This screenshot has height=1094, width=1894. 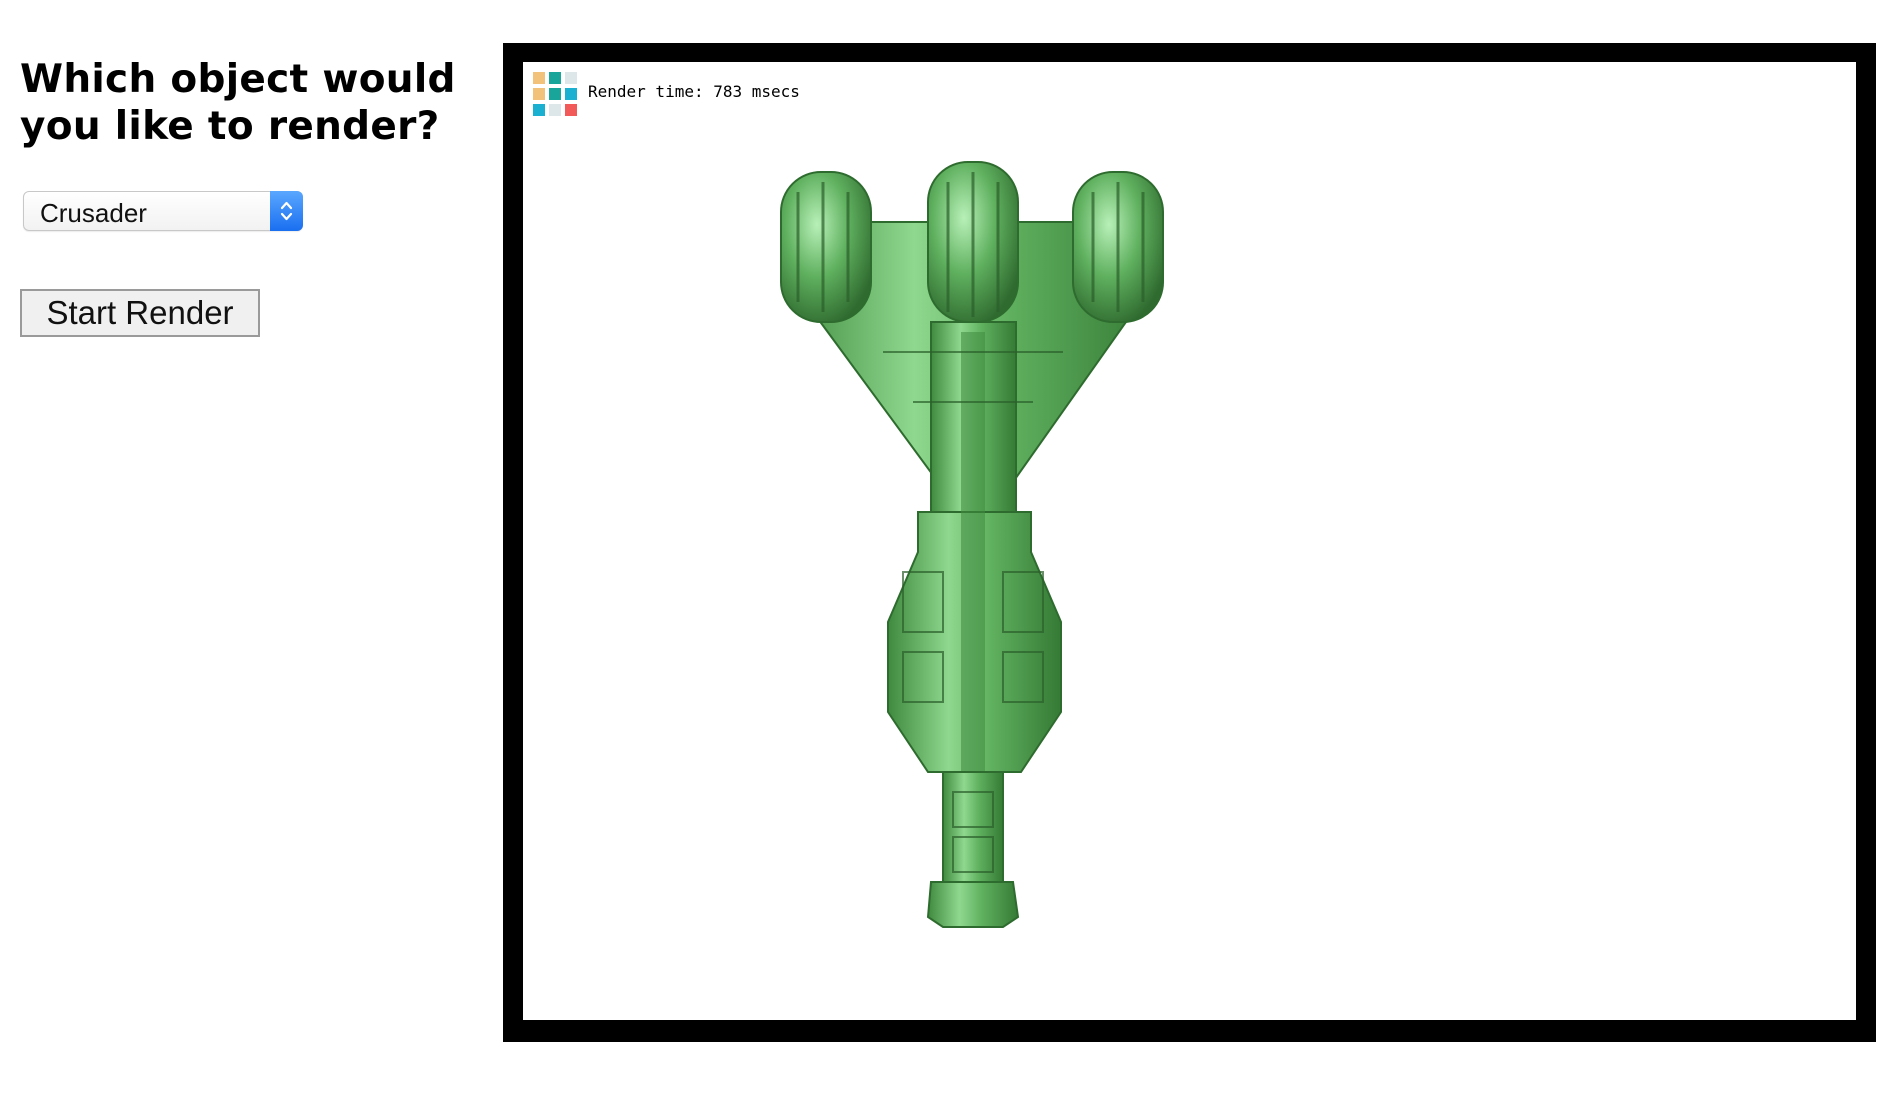 What do you see at coordinates (140, 313) in the screenshot?
I see `start-render-button: Start Render` at bounding box center [140, 313].